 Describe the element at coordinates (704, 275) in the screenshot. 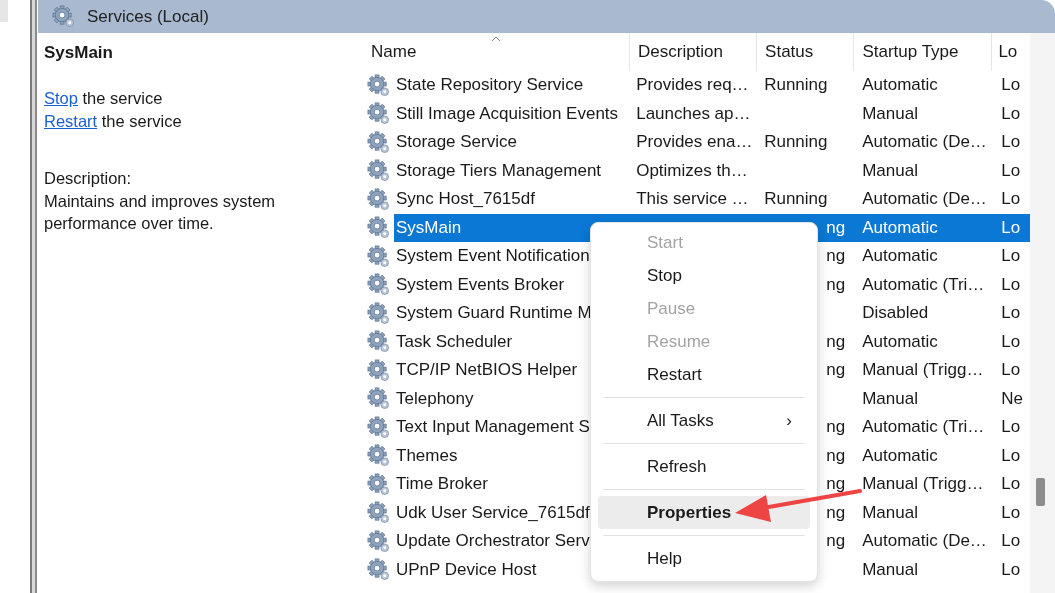

I see `menu-item: Stop` at that location.